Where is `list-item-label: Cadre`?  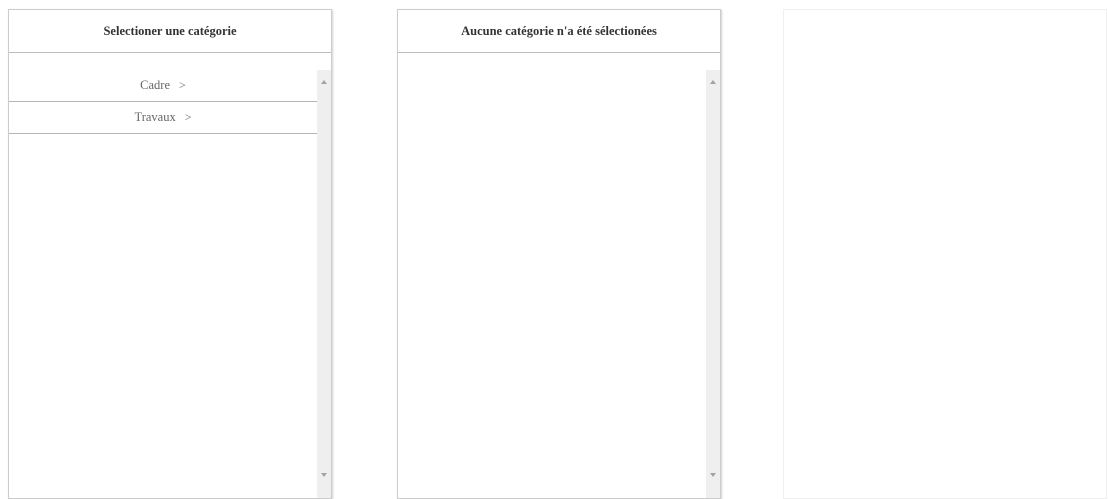
list-item-label: Cadre is located at coordinates (155, 85).